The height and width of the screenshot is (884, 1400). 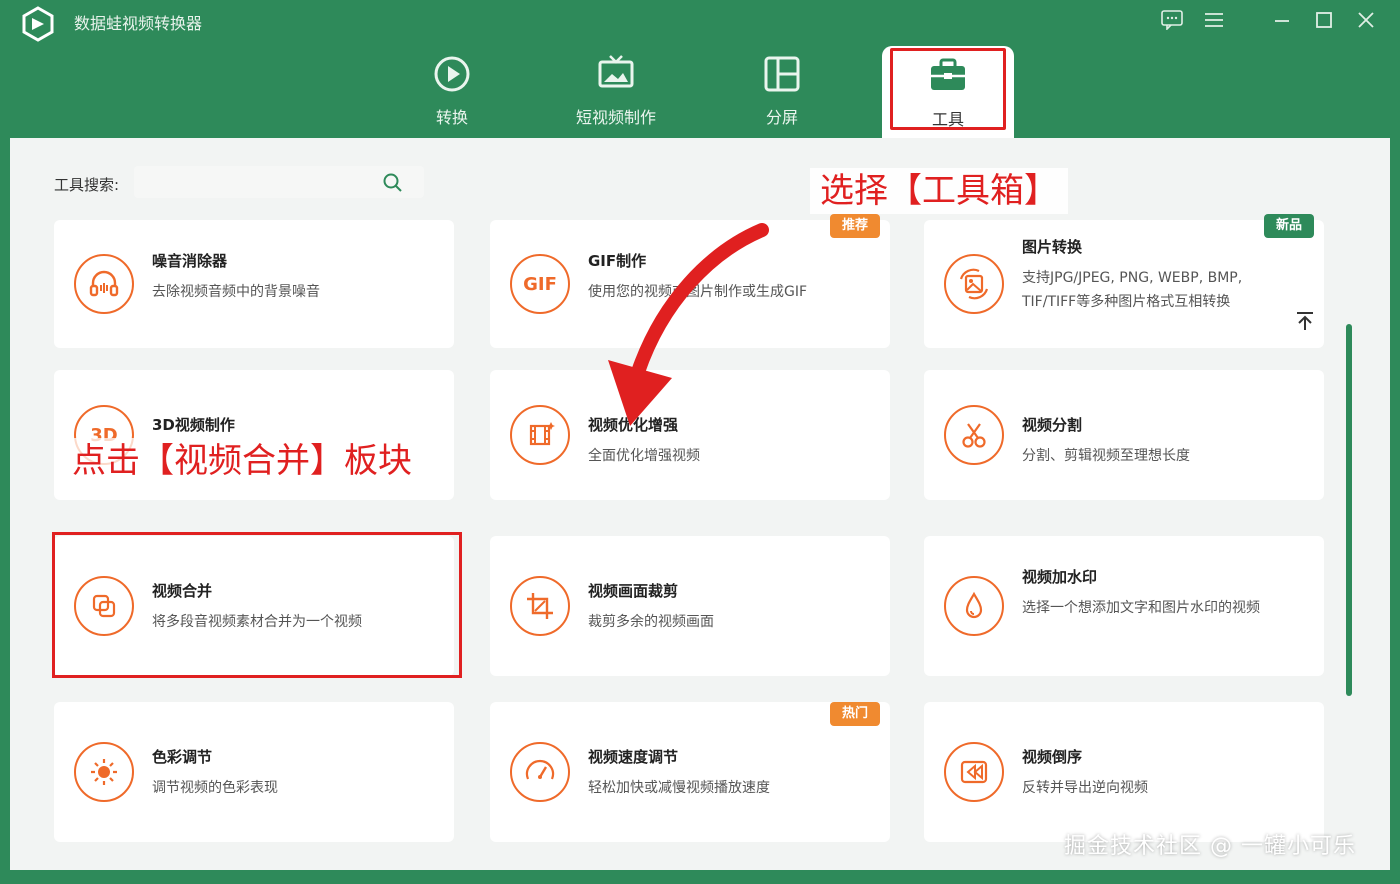 I want to click on tool-title: 噪音消除器, so click(x=190, y=261).